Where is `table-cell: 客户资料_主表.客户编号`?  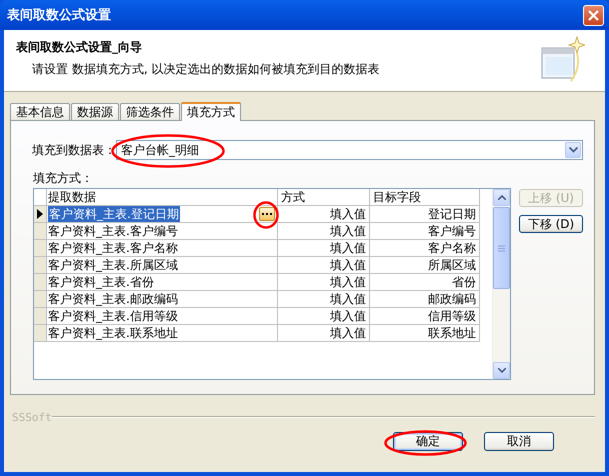 table-cell: 客户资料_主表.客户编号 is located at coordinates (113, 231).